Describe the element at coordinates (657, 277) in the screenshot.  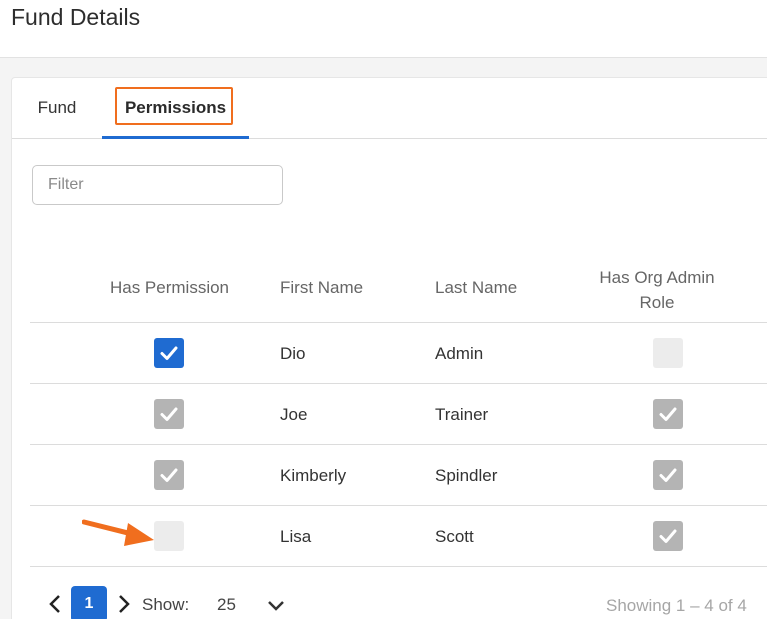
I see `column-header-has-org-admin-role-line1: Has Org Admin` at that location.